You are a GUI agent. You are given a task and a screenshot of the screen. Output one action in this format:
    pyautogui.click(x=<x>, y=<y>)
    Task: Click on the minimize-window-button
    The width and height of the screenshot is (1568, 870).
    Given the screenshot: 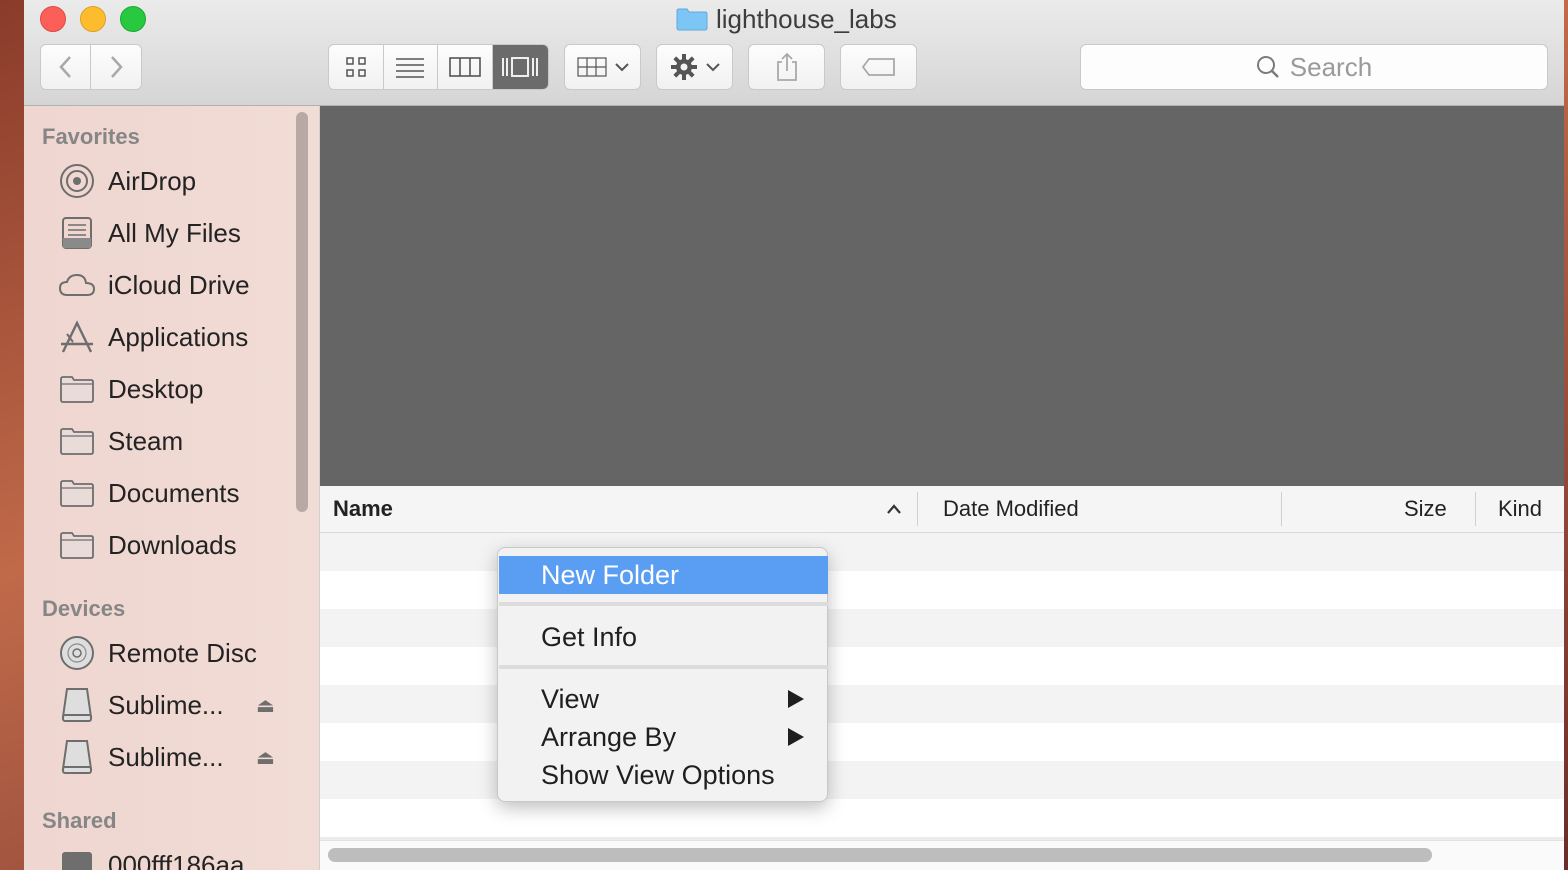 What is the action you would take?
    pyautogui.click(x=93, y=19)
    